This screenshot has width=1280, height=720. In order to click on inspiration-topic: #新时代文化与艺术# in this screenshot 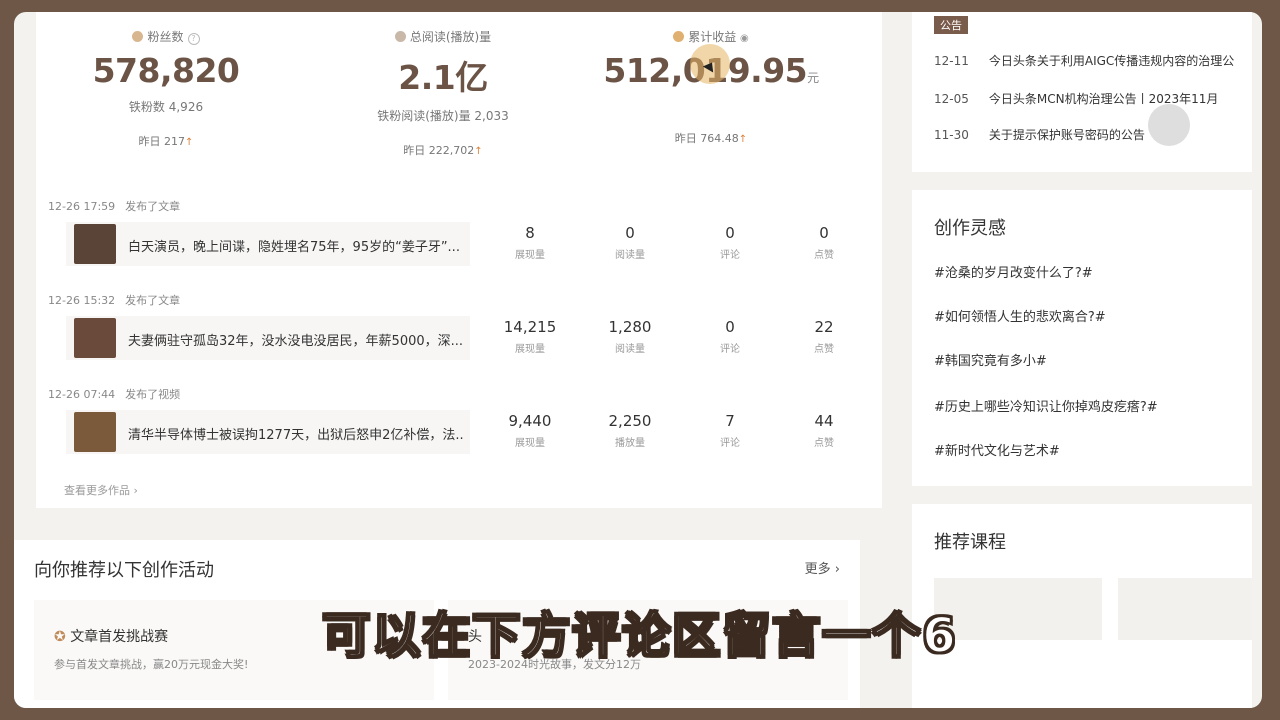, I will do `click(997, 449)`.